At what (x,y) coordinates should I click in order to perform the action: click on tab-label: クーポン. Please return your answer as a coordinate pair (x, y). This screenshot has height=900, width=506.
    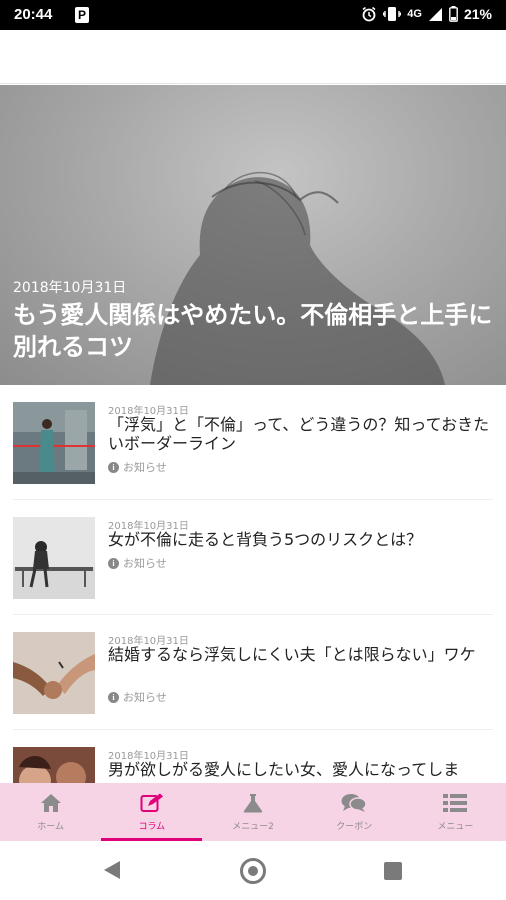
    Looking at the image, I should click on (354, 827).